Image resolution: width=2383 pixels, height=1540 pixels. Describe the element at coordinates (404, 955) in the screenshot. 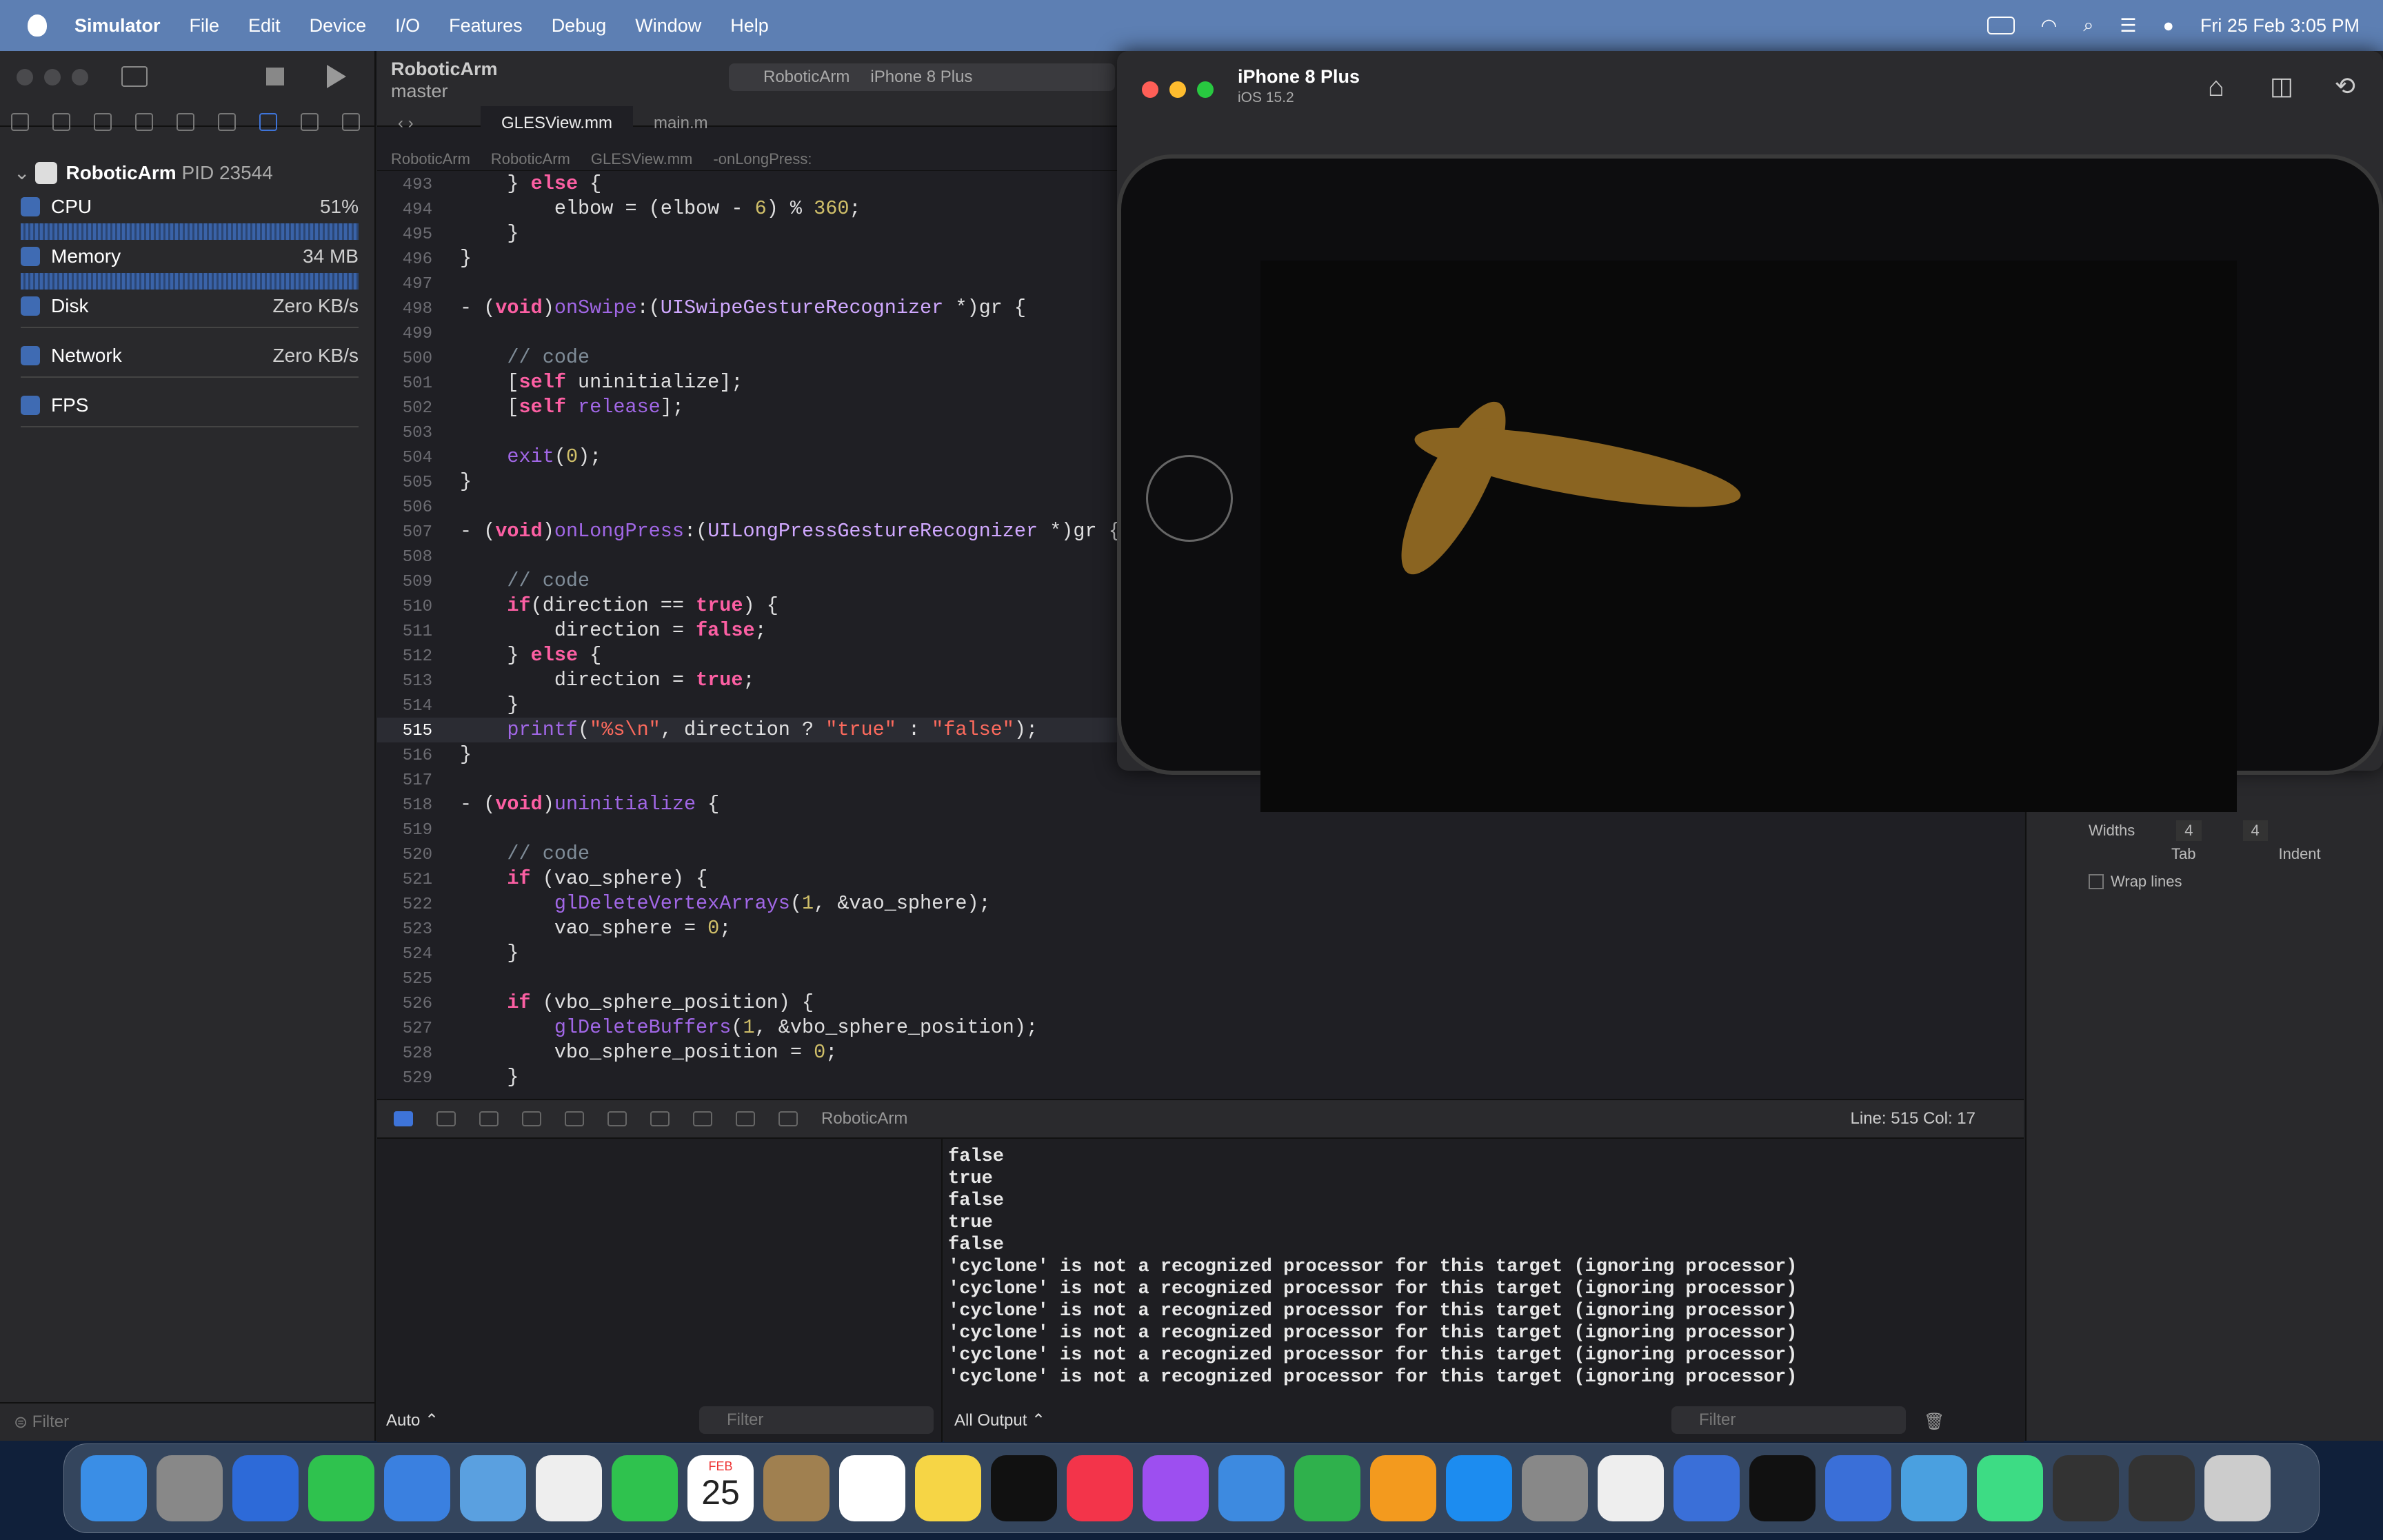

I see `line-number: 524` at that location.